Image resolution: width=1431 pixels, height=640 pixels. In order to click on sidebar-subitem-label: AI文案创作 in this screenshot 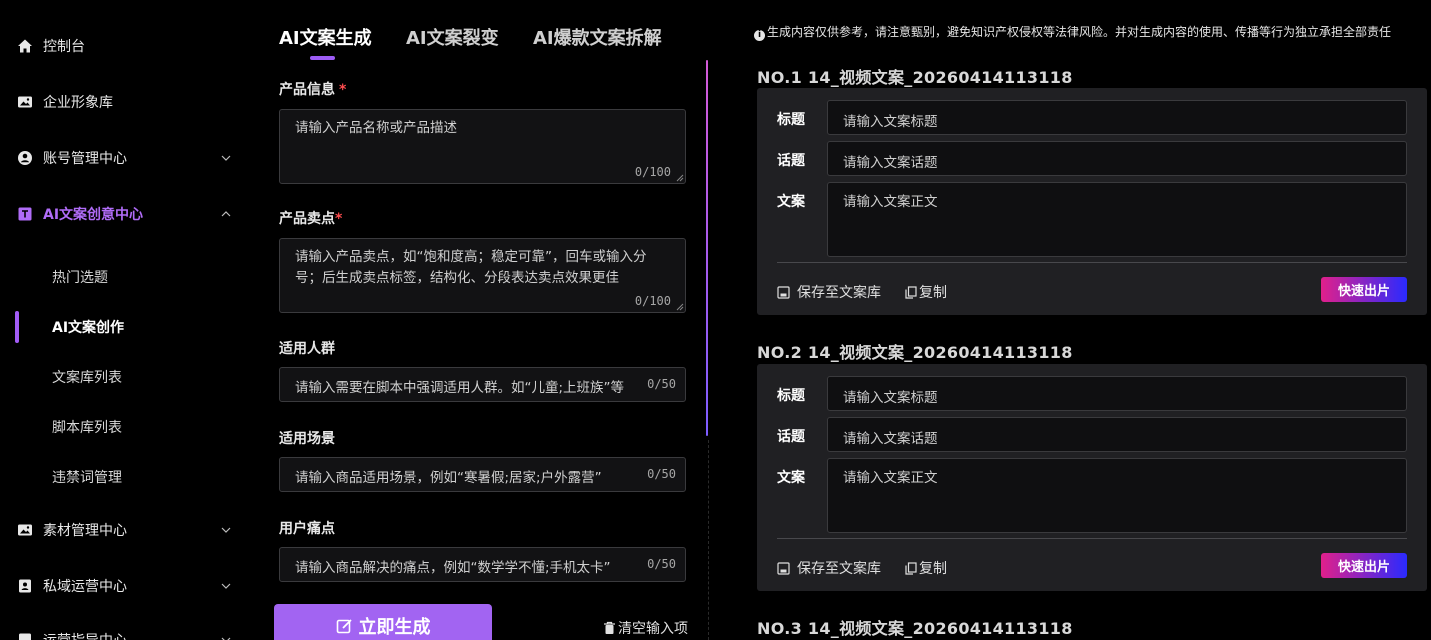, I will do `click(88, 328)`.